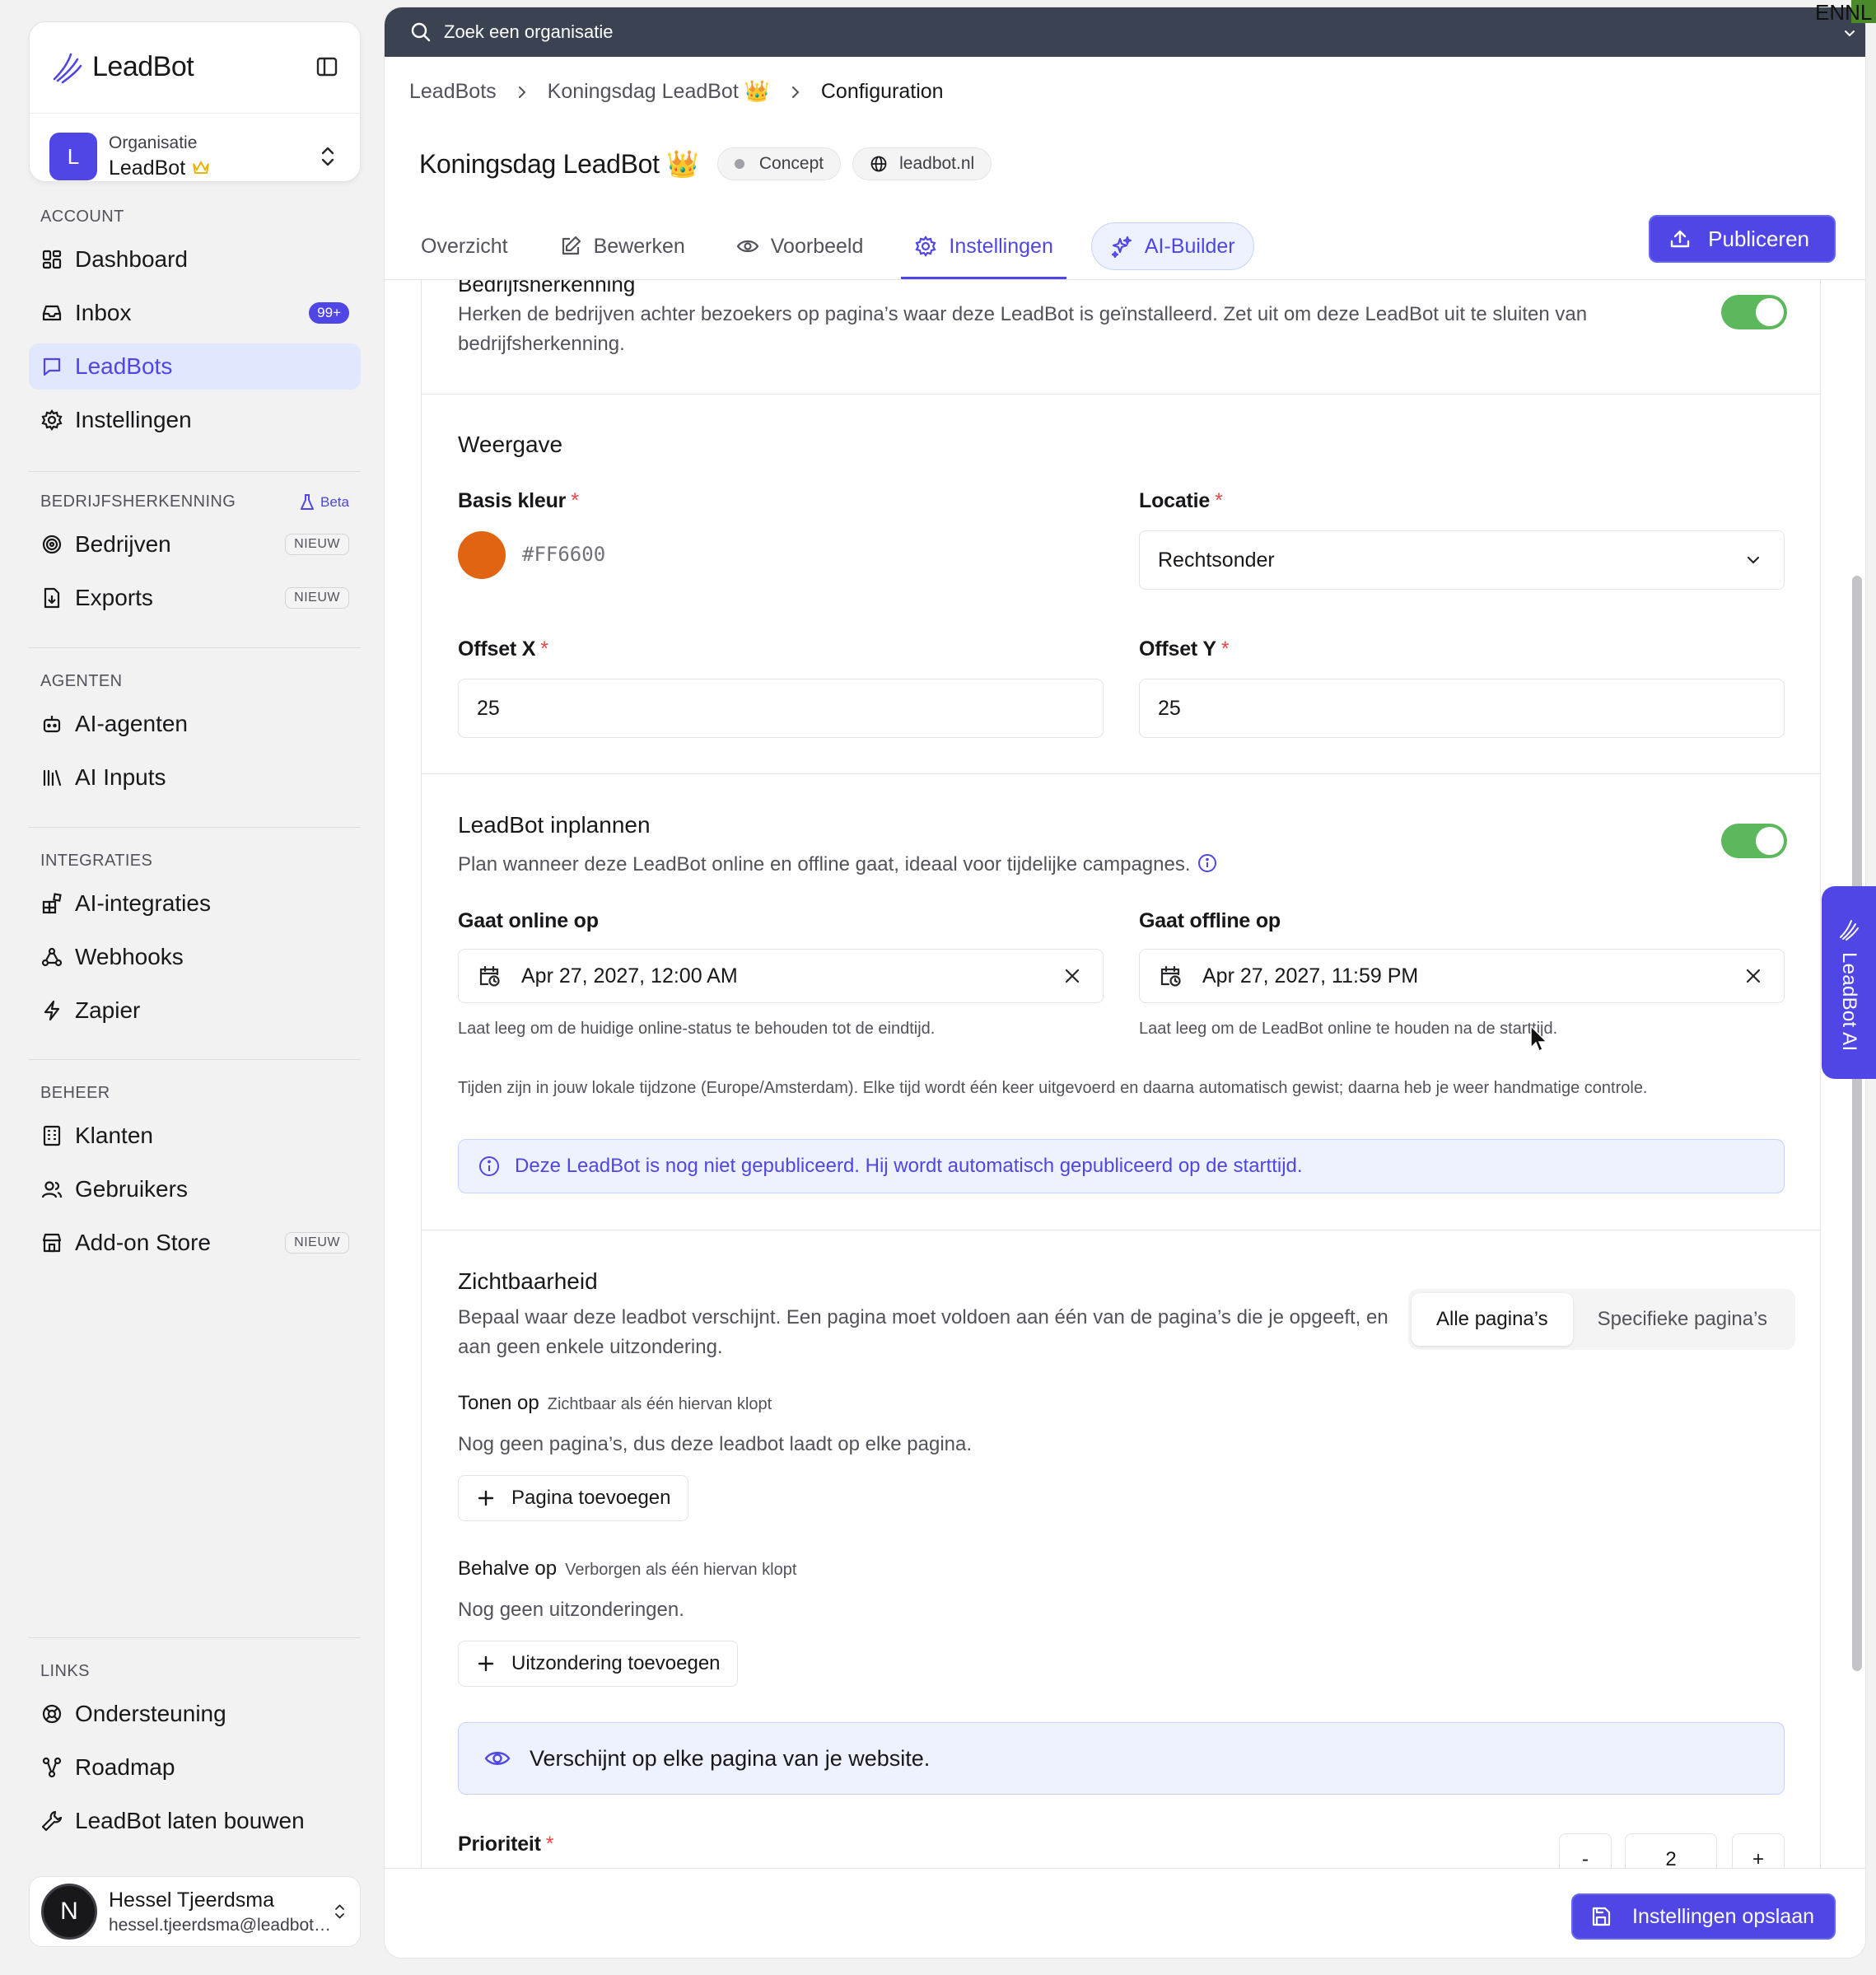 This screenshot has width=1876, height=1975. What do you see at coordinates (1125, 32) in the screenshot?
I see `org-search-bar: Zoek een organisatie` at bounding box center [1125, 32].